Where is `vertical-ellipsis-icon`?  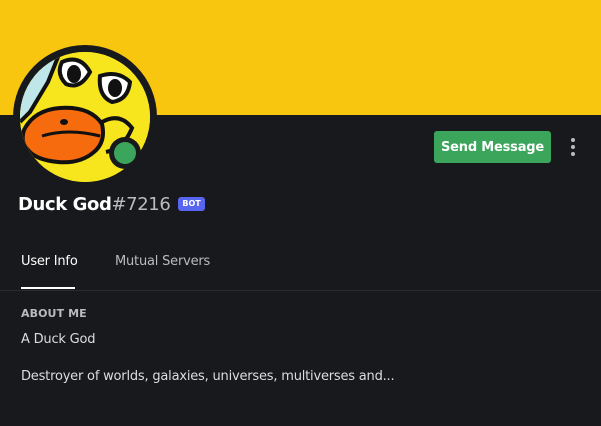 vertical-ellipsis-icon is located at coordinates (573, 147).